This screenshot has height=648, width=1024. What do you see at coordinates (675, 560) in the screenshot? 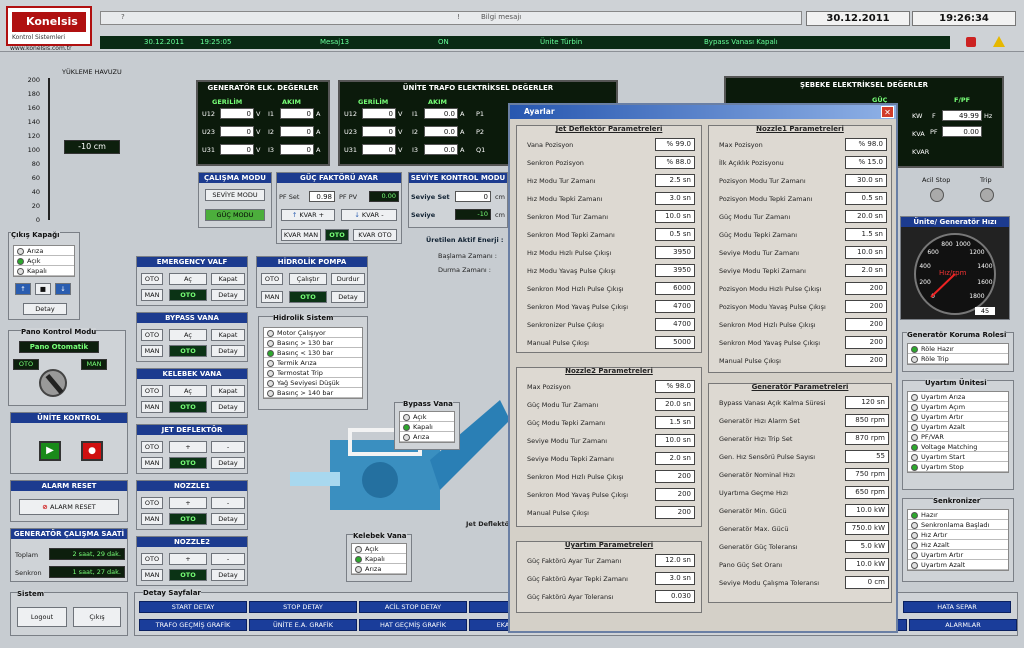
I see `param-input: 12.0 sn` at bounding box center [675, 560].